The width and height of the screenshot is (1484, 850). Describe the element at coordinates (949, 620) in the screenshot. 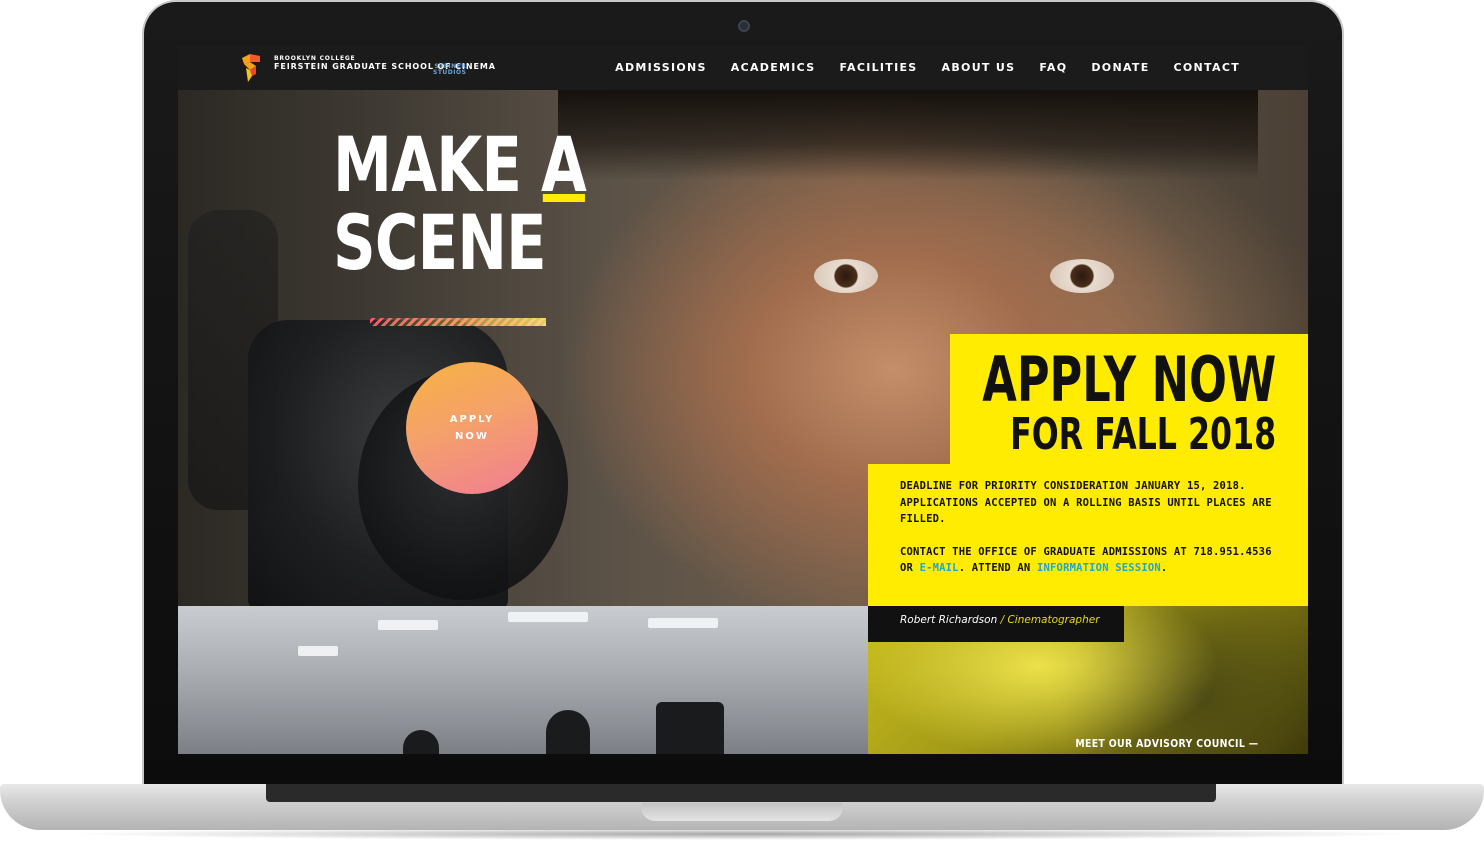

I see `caption-name: Robert Richardson` at that location.